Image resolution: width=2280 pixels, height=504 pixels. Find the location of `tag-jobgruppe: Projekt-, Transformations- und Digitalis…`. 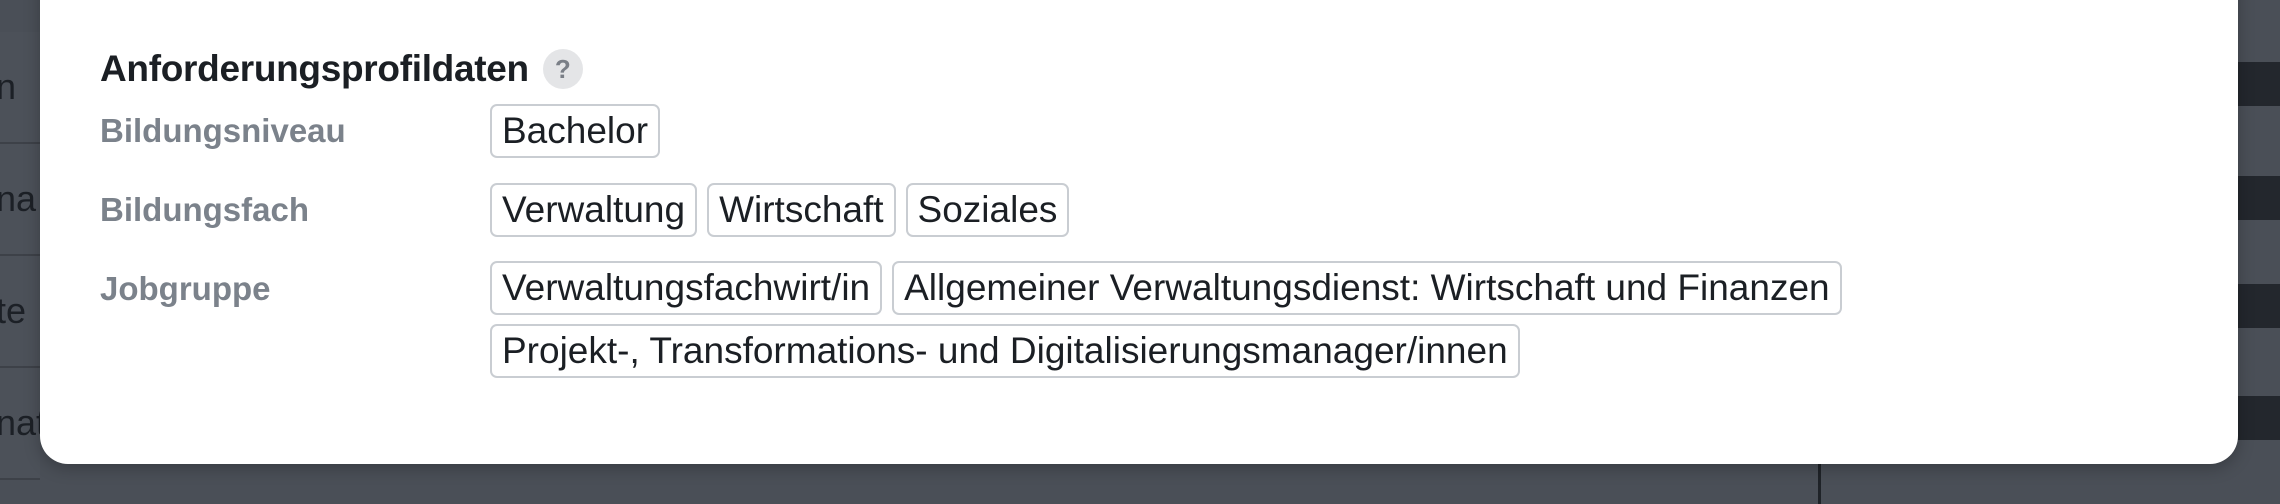

tag-jobgruppe: Projekt-, Transformations- und Digitalis… is located at coordinates (1005, 351).